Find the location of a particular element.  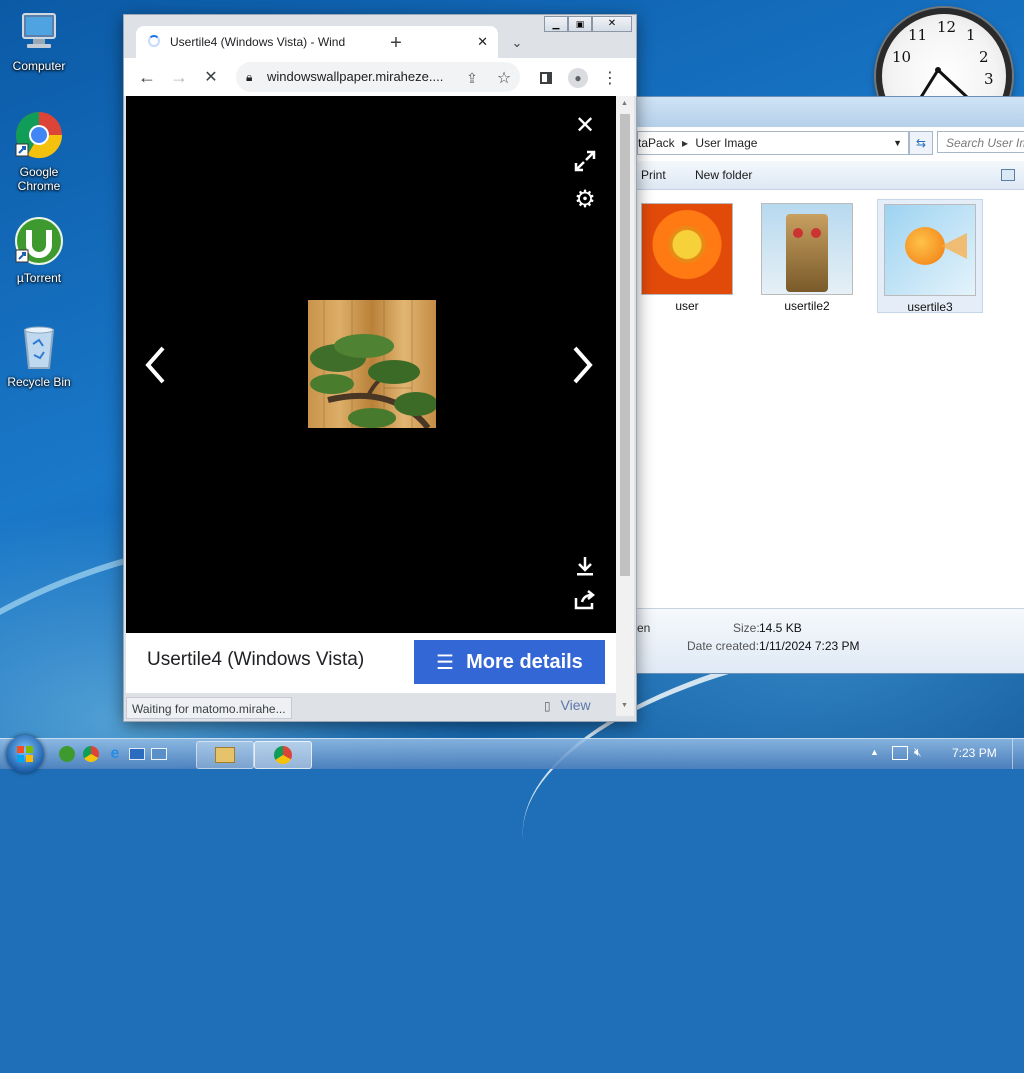

quicklaunch-desktop-icon is located at coordinates (137, 754).